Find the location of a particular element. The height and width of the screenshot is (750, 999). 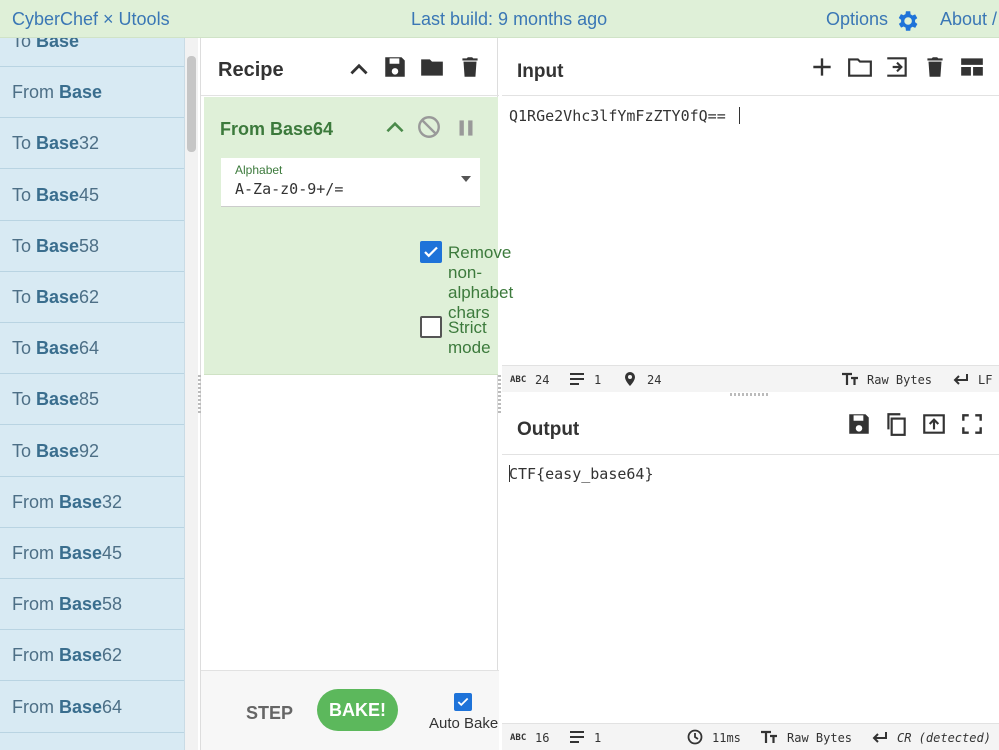

input-char-count: 24 is located at coordinates (542, 380).